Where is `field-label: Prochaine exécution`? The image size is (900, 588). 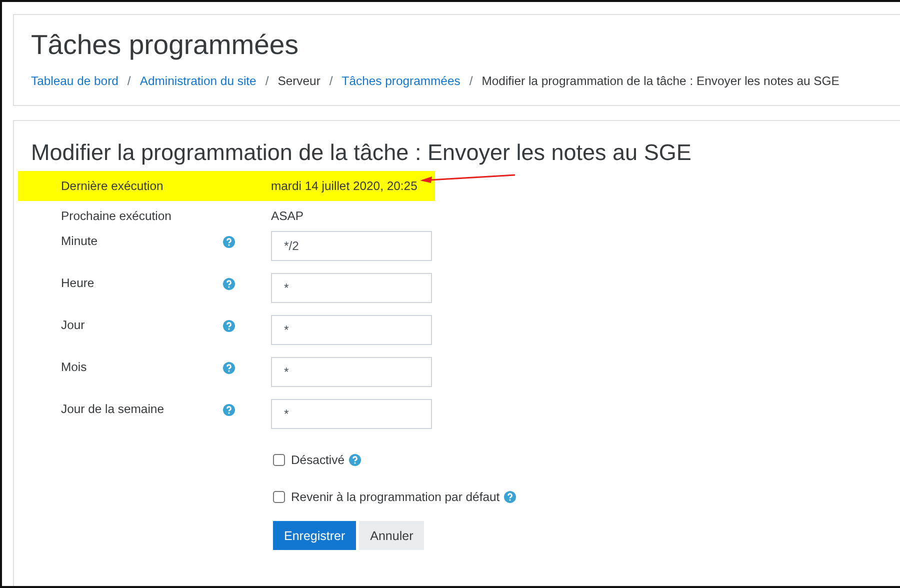 field-label: Prochaine exécution is located at coordinates (116, 216).